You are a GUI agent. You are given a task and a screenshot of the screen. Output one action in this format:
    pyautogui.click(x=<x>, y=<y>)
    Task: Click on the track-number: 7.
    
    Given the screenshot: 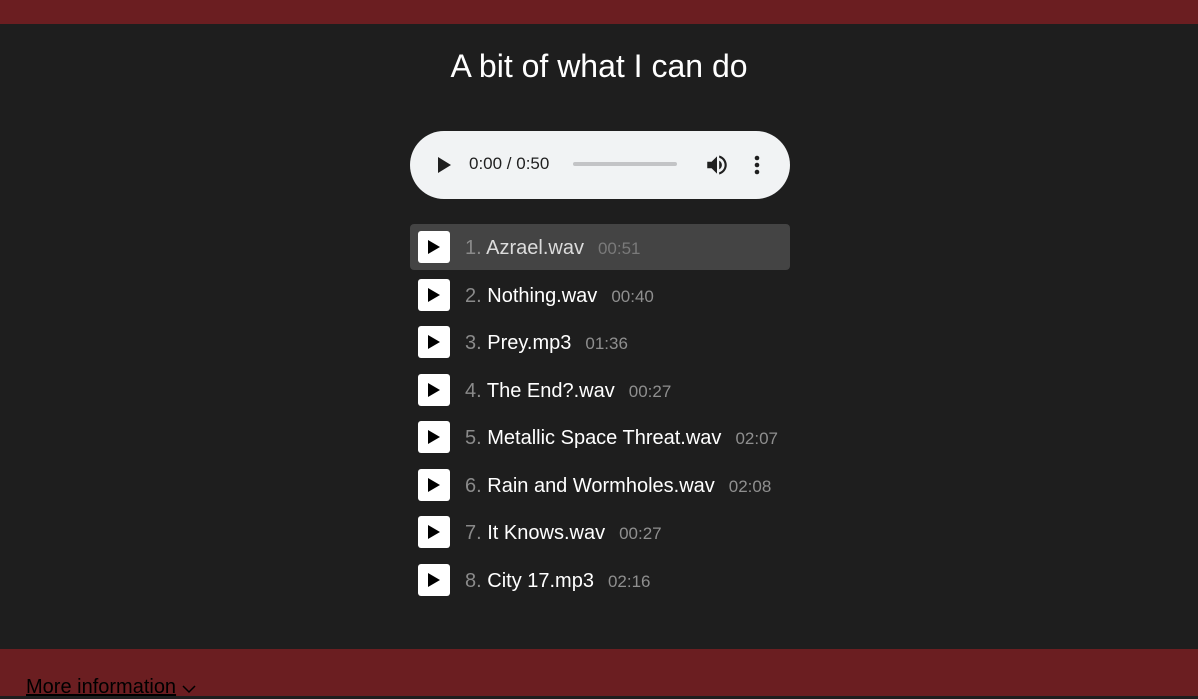 What is the action you would take?
    pyautogui.click(x=473, y=533)
    